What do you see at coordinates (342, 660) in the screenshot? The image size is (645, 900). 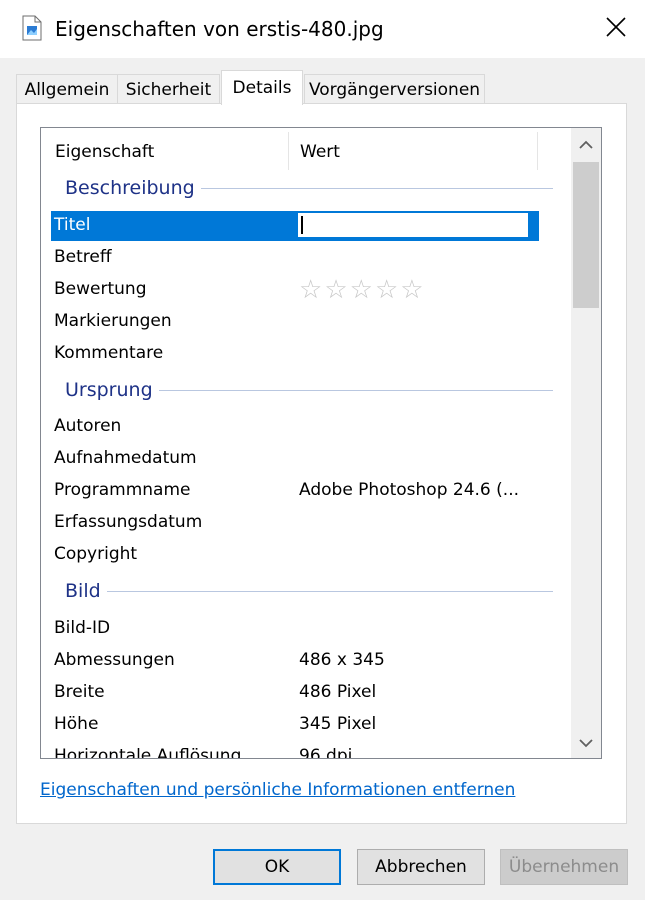 I see `property-value: 486 x 345` at bounding box center [342, 660].